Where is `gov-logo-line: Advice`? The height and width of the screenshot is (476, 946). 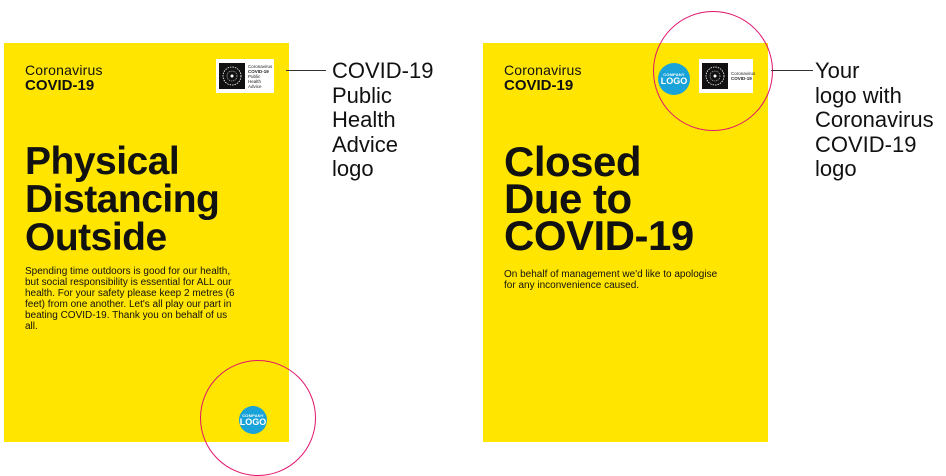 gov-logo-line: Advice is located at coordinates (255, 86).